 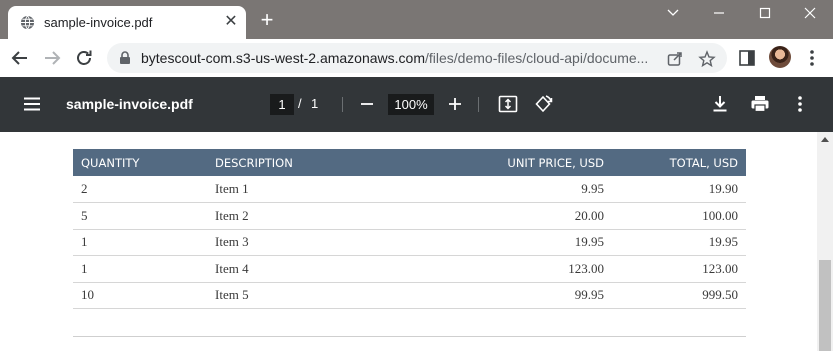 What do you see at coordinates (679, 242) in the screenshot?
I see `cell-total: 19.95` at bounding box center [679, 242].